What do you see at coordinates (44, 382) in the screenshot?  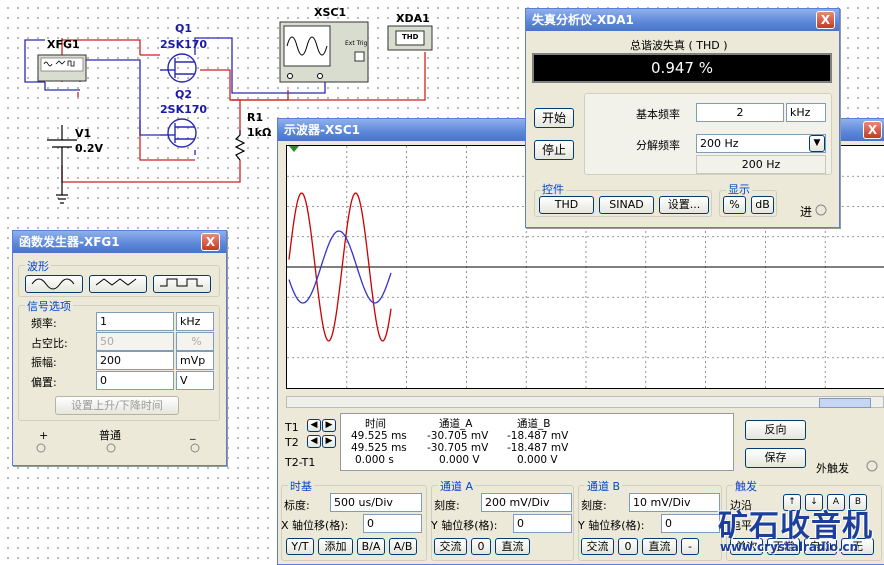 I see `offset-label: 偏置:` at bounding box center [44, 382].